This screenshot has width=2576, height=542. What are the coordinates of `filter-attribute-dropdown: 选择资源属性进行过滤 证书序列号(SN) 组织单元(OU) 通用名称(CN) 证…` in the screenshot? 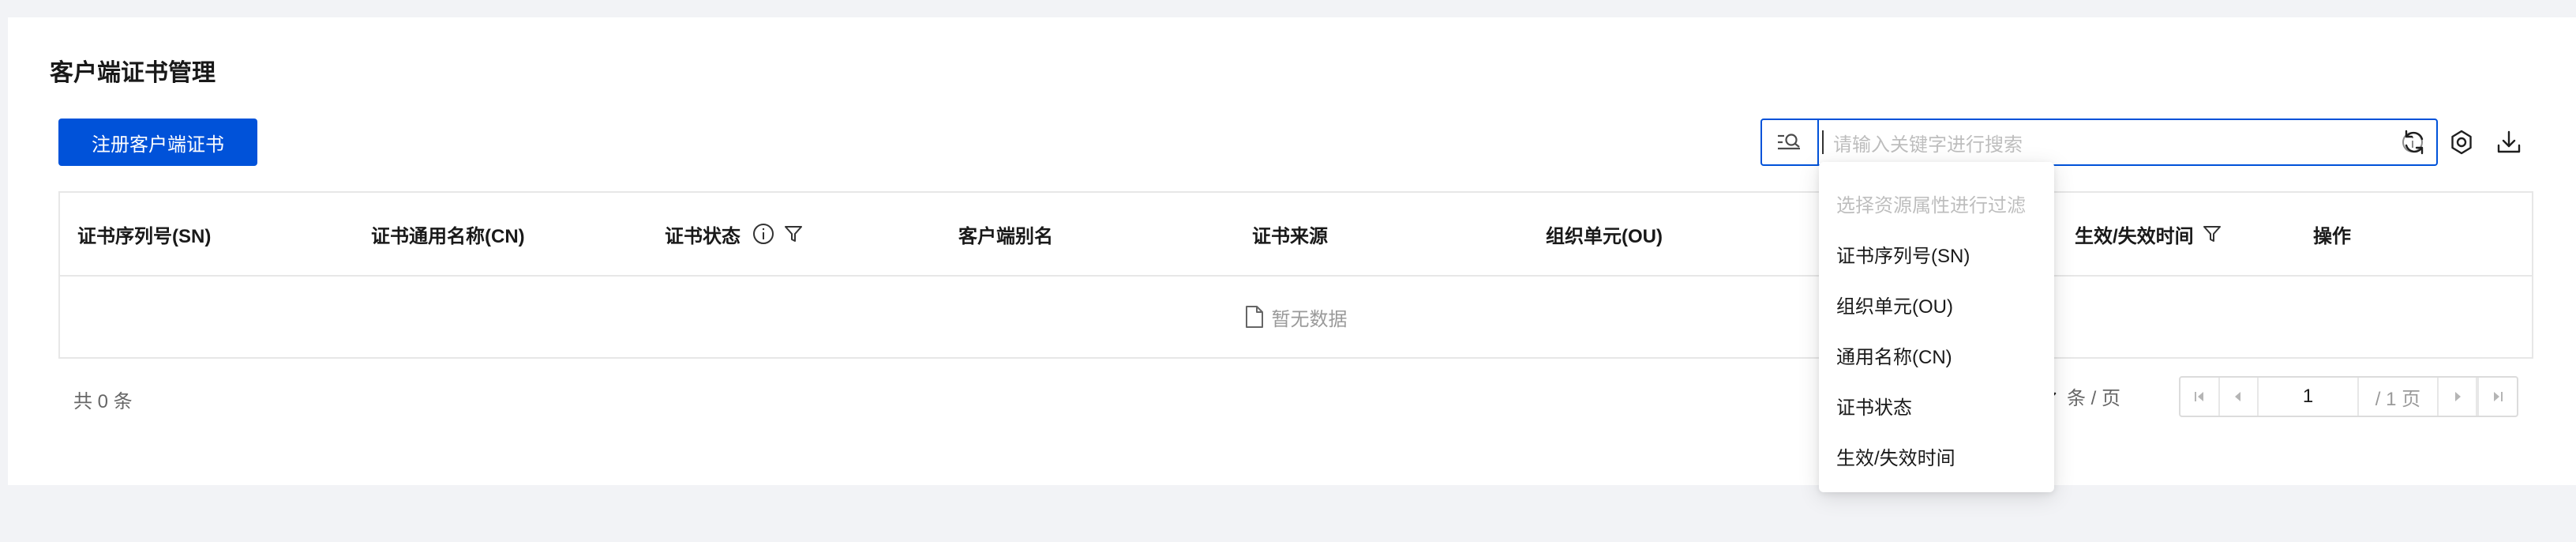 It's located at (1937, 327).